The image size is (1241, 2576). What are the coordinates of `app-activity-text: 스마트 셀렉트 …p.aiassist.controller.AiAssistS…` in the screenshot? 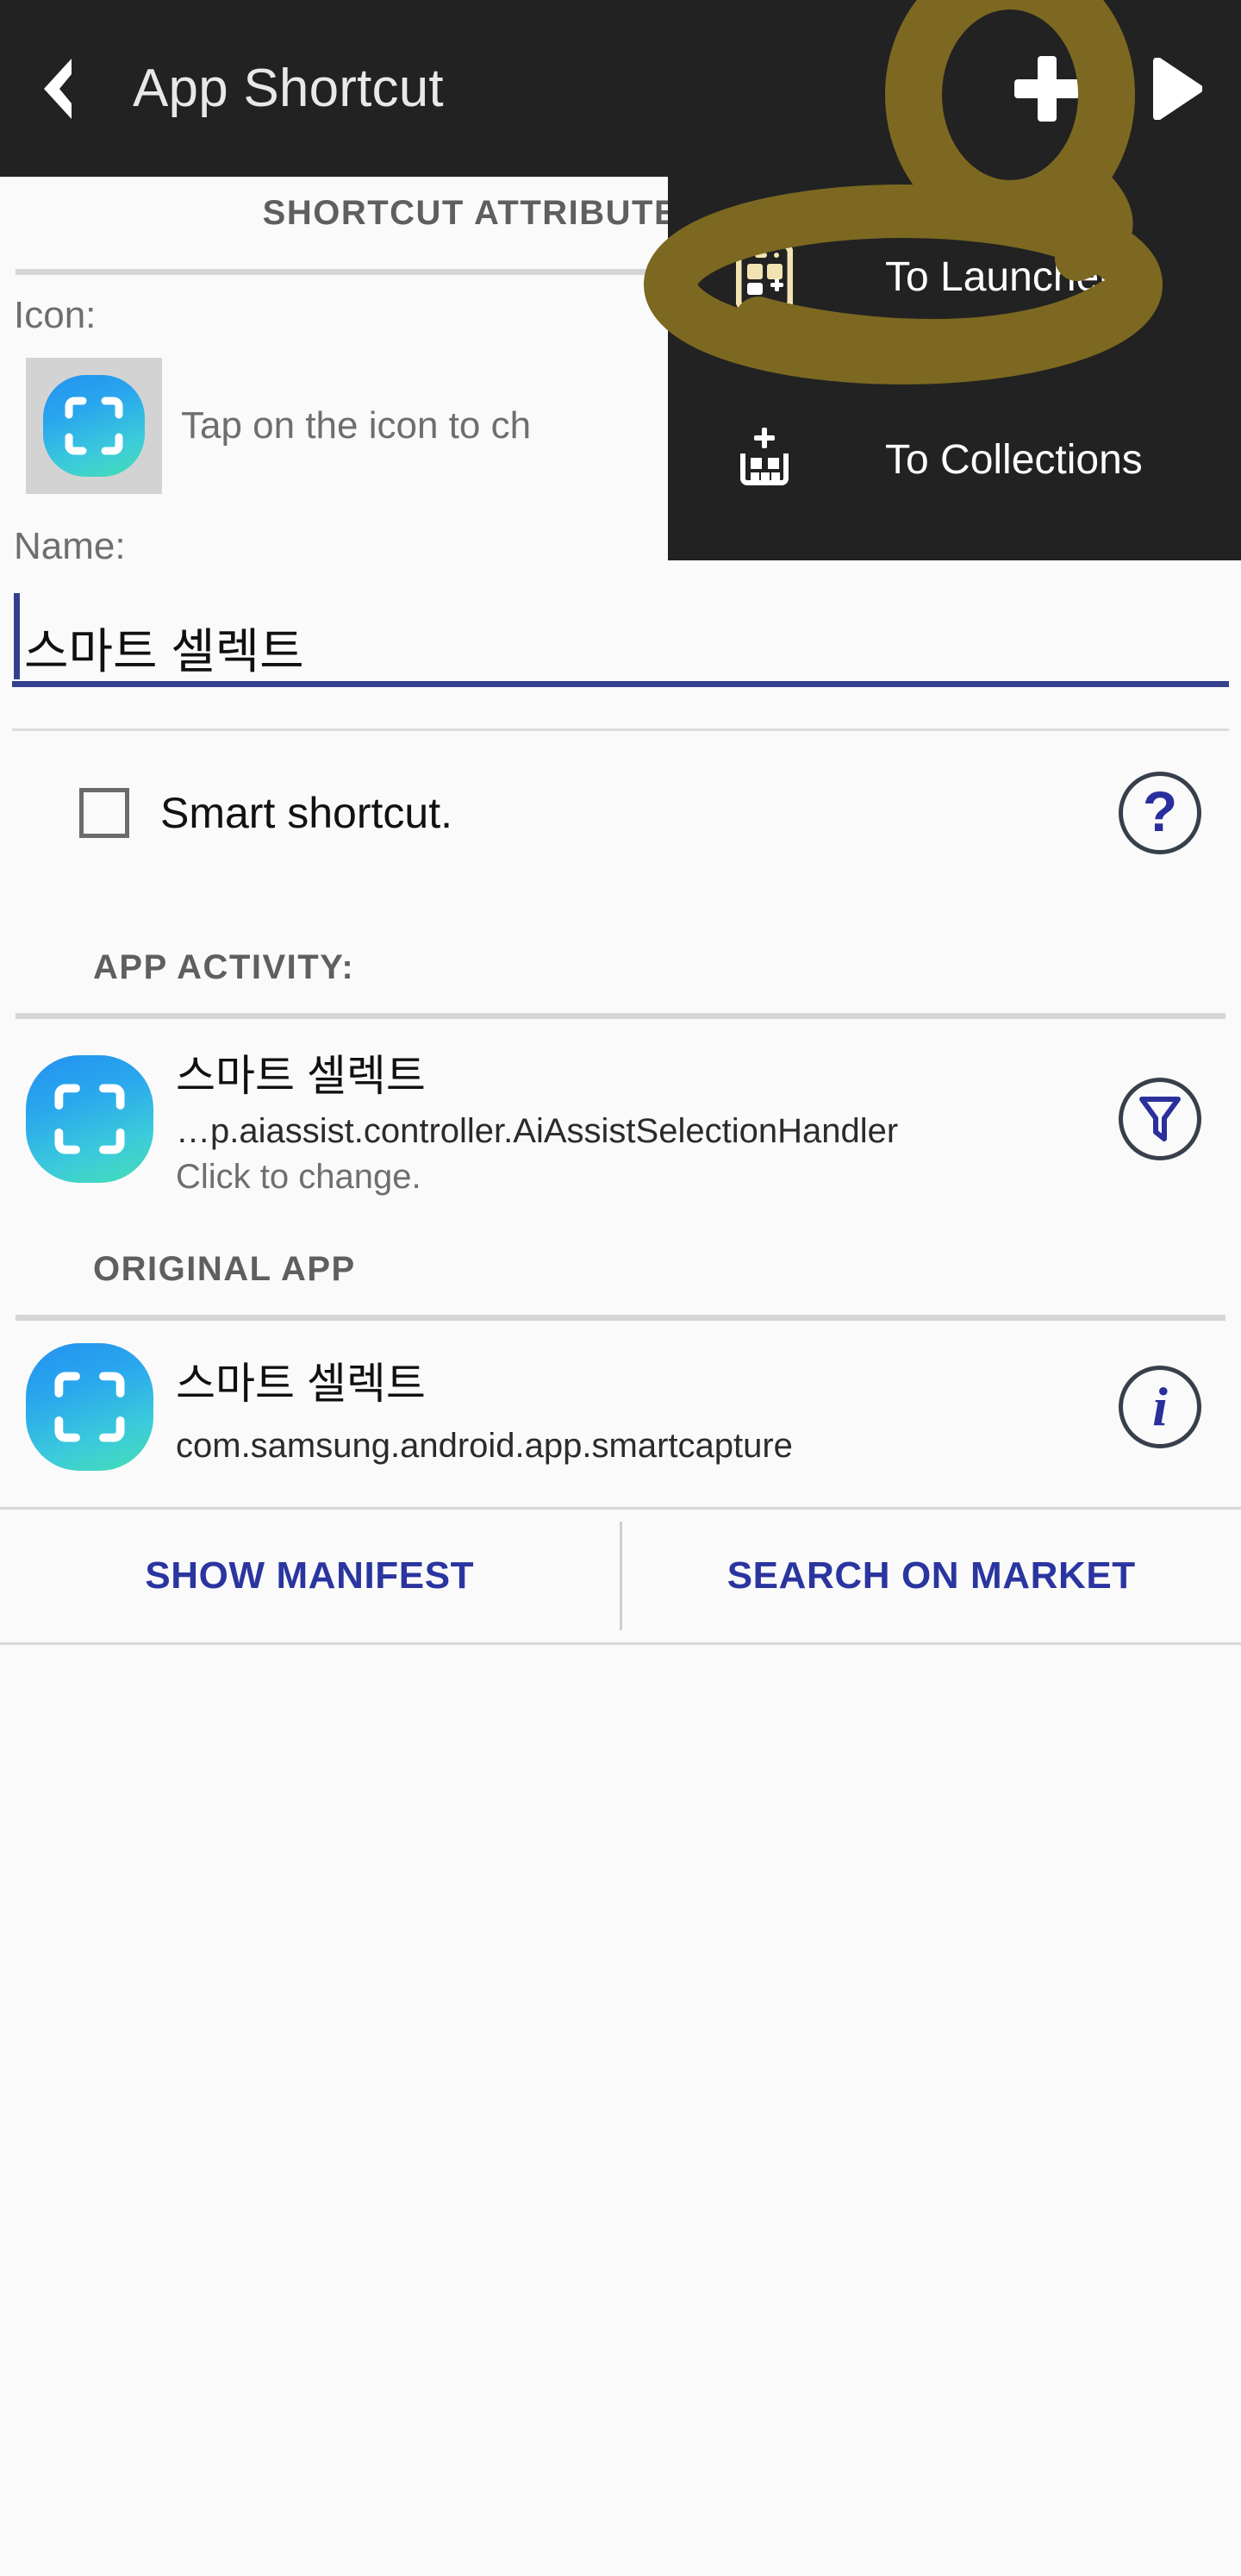 It's located at (648, 1119).